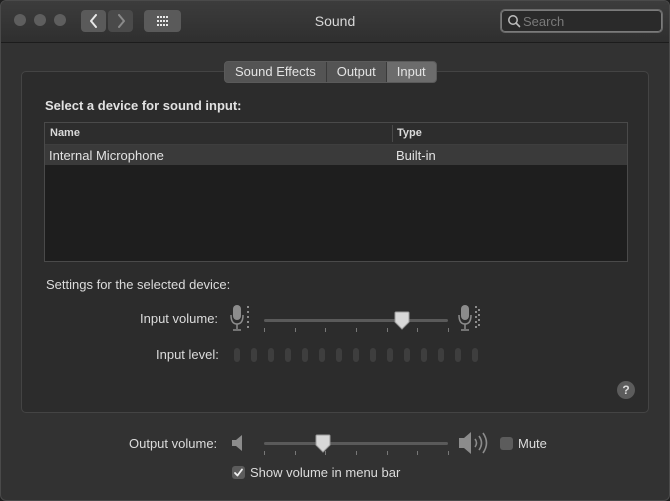  I want to click on input-volume-label: Input volume:, so click(179, 318).